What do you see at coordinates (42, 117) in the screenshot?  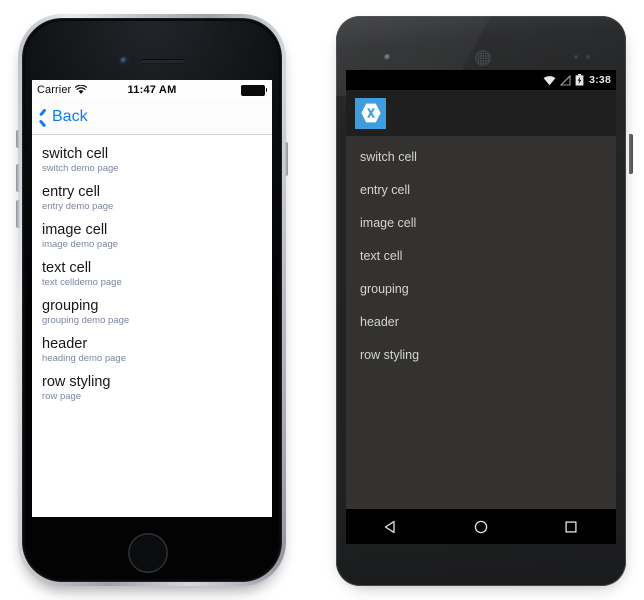 I see `chevron-left-icon` at bounding box center [42, 117].